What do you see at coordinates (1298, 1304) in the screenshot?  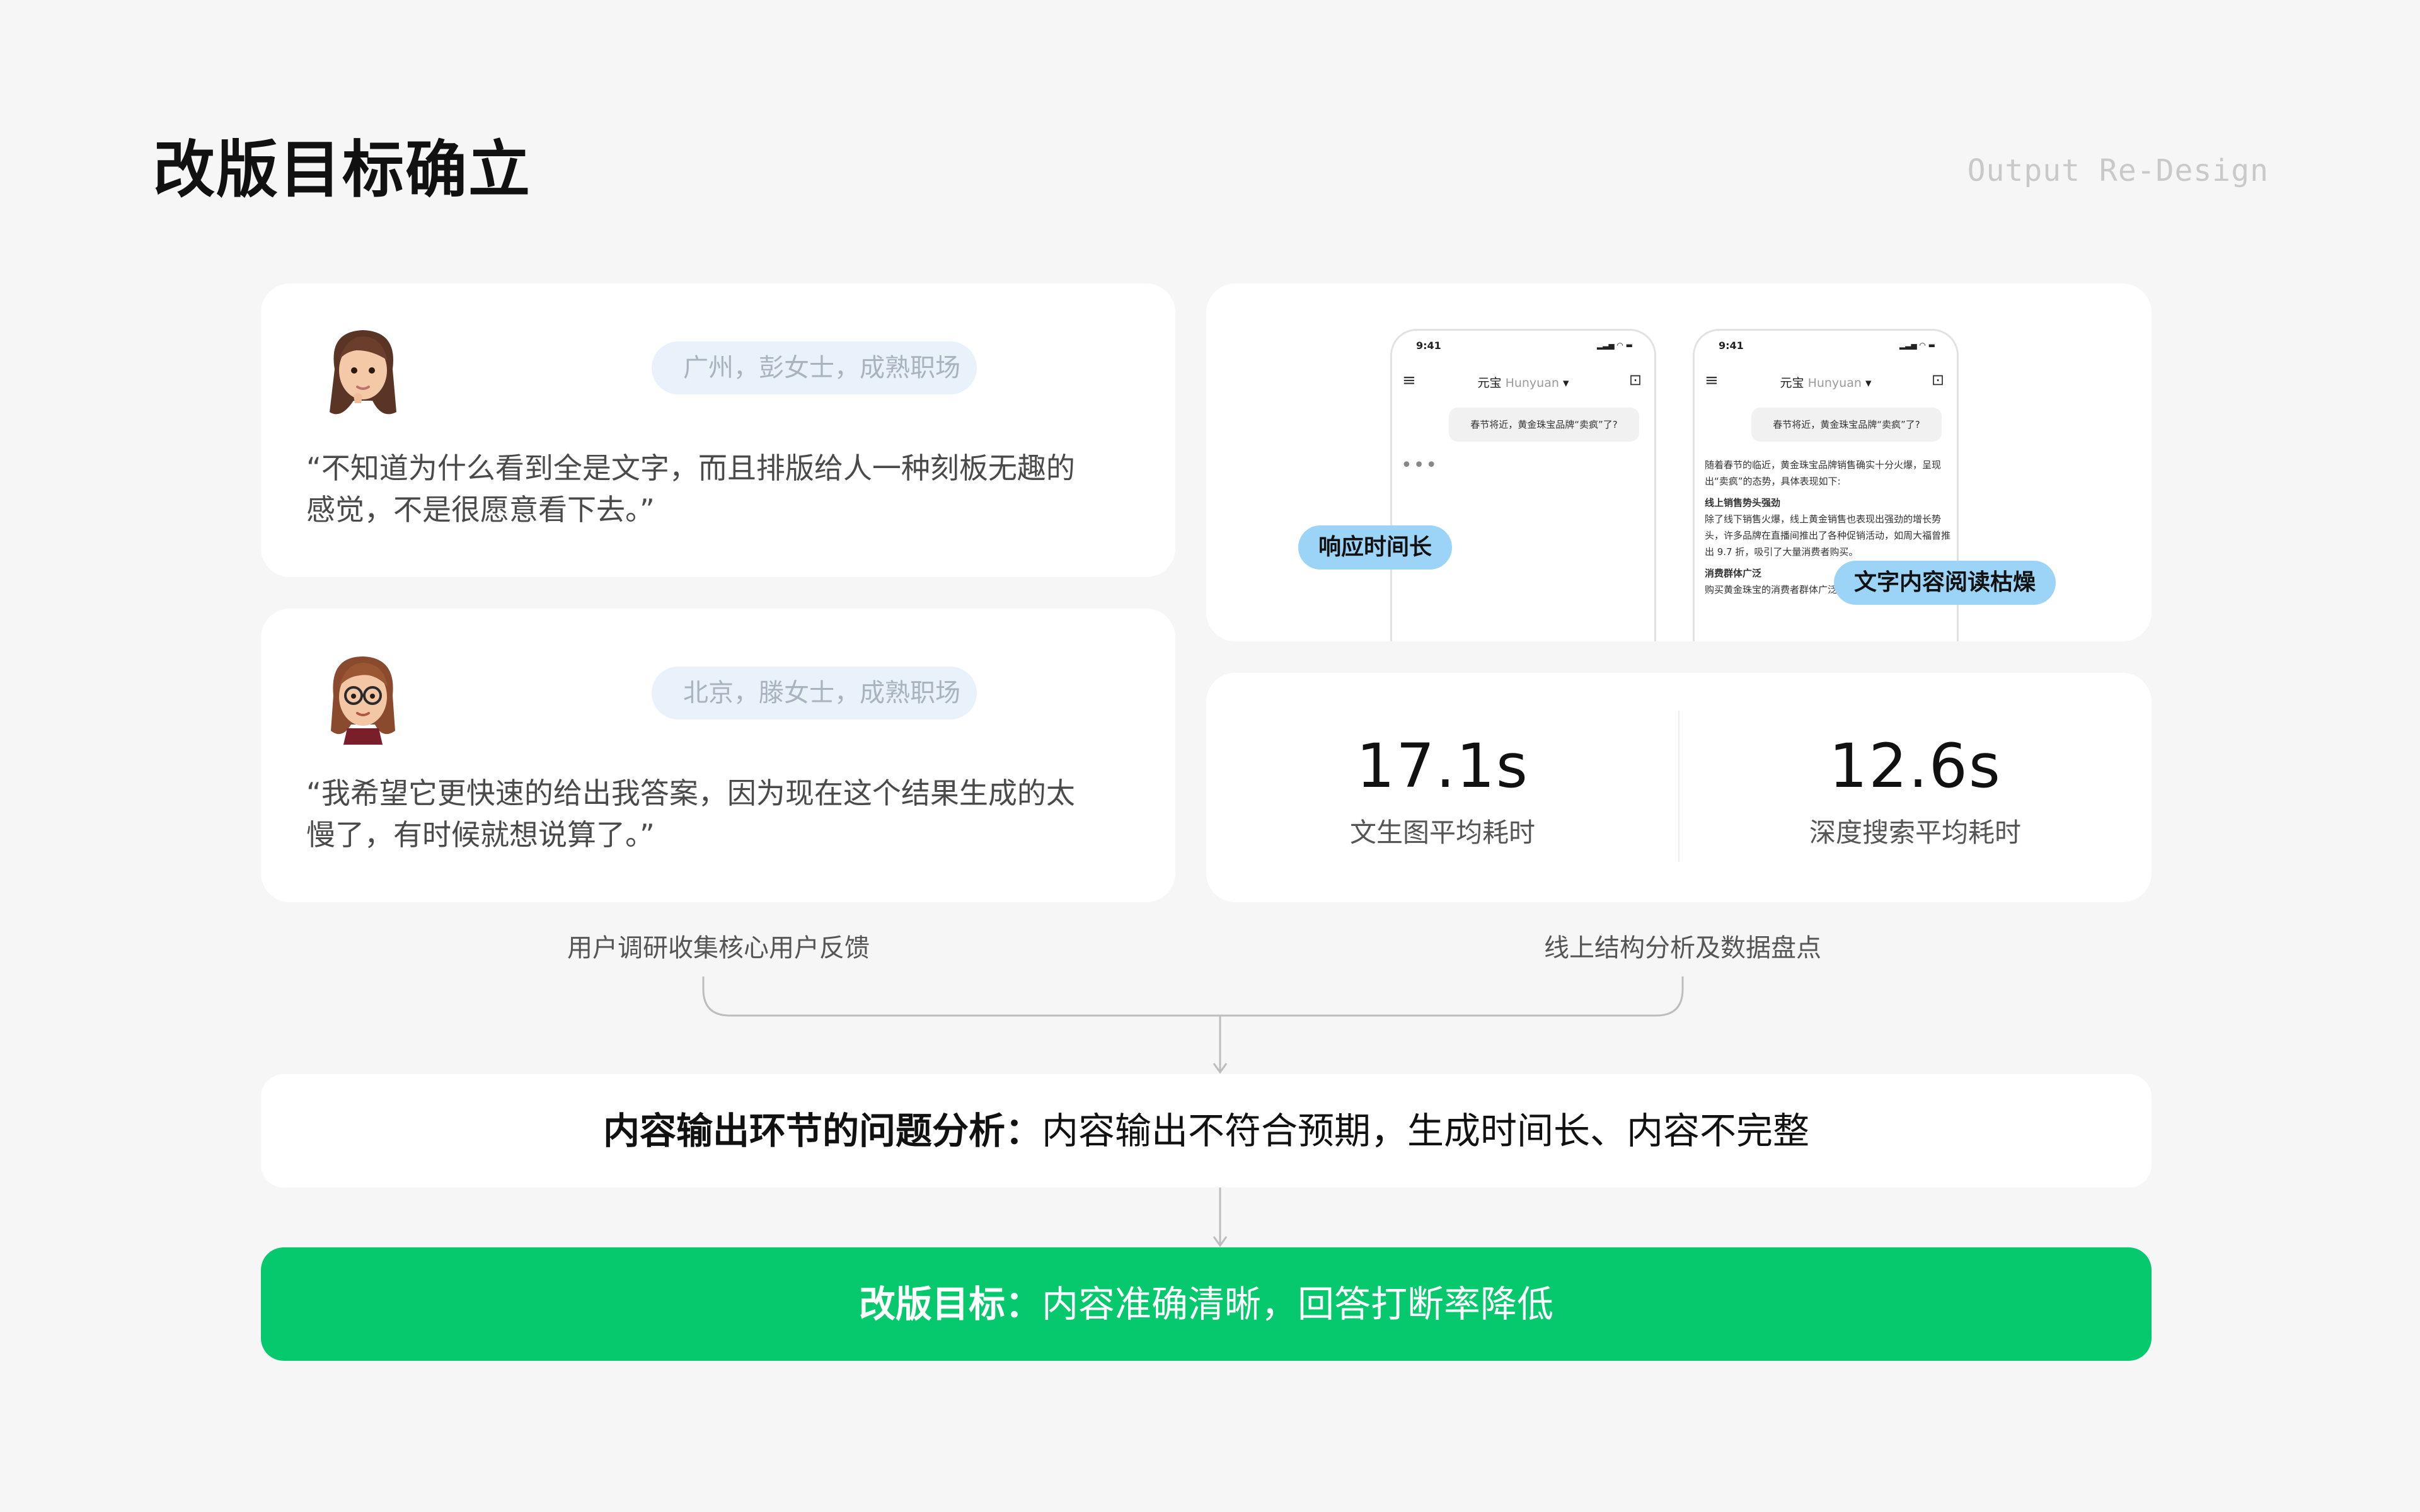 I see `goal-content: 内容准确清晰，回答打断率降低` at bounding box center [1298, 1304].